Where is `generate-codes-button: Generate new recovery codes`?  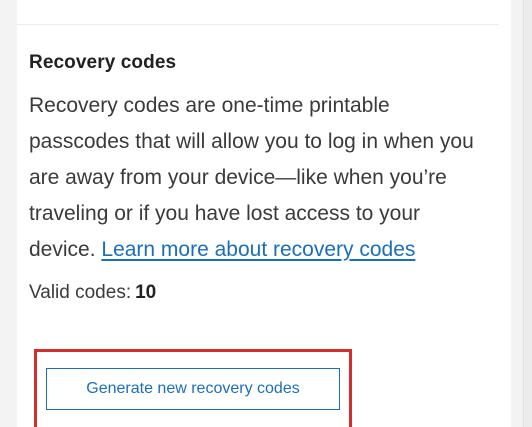
generate-codes-button: Generate new recovery codes is located at coordinates (193, 389).